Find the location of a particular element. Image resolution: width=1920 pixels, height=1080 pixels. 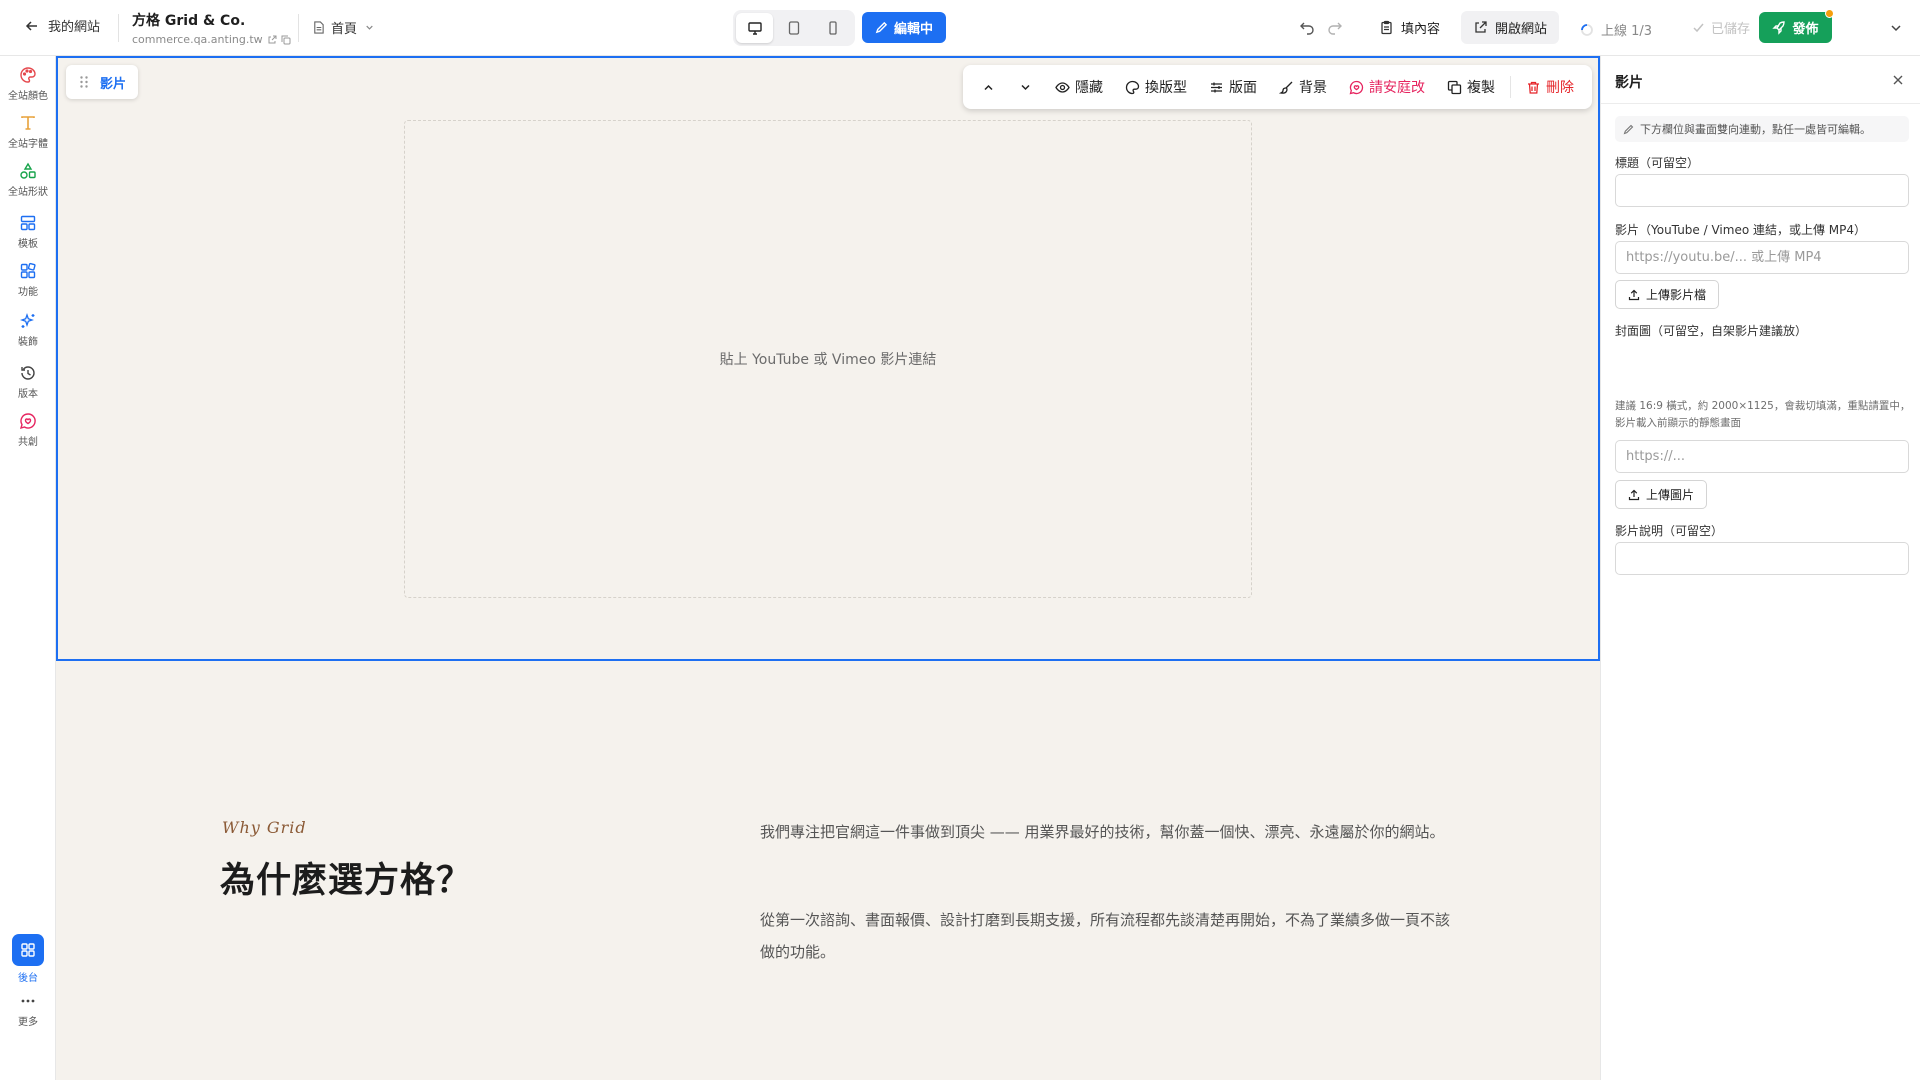

arrow-left-icon is located at coordinates (31, 25).